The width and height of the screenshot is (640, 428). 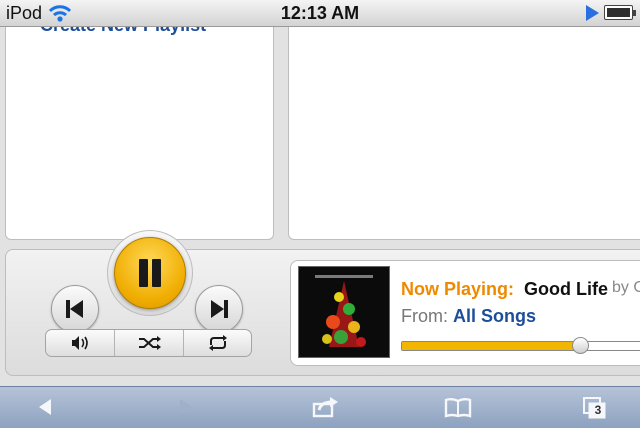 I want to click on tabs-button: 3, so click(x=595, y=407).